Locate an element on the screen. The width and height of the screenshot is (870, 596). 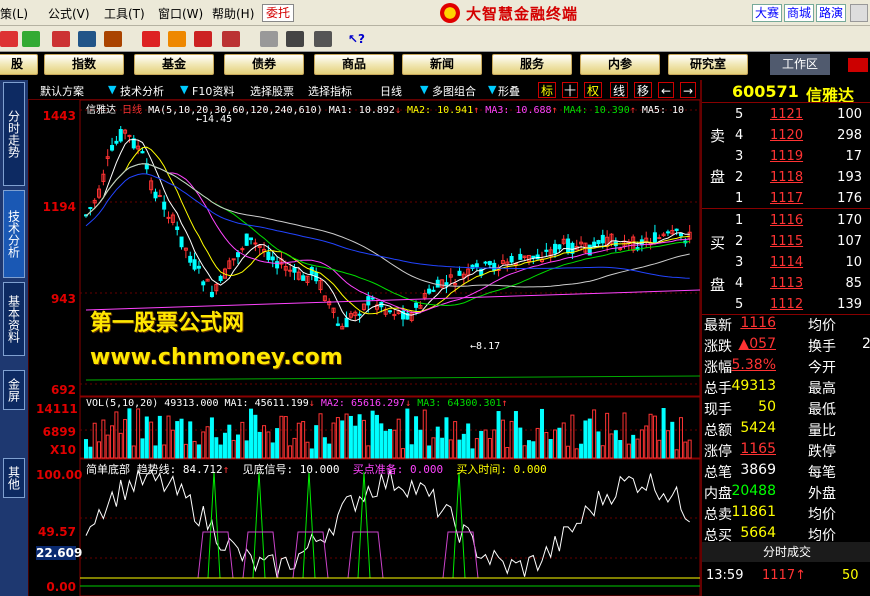
ma-line is located at coordinates (387, 225).